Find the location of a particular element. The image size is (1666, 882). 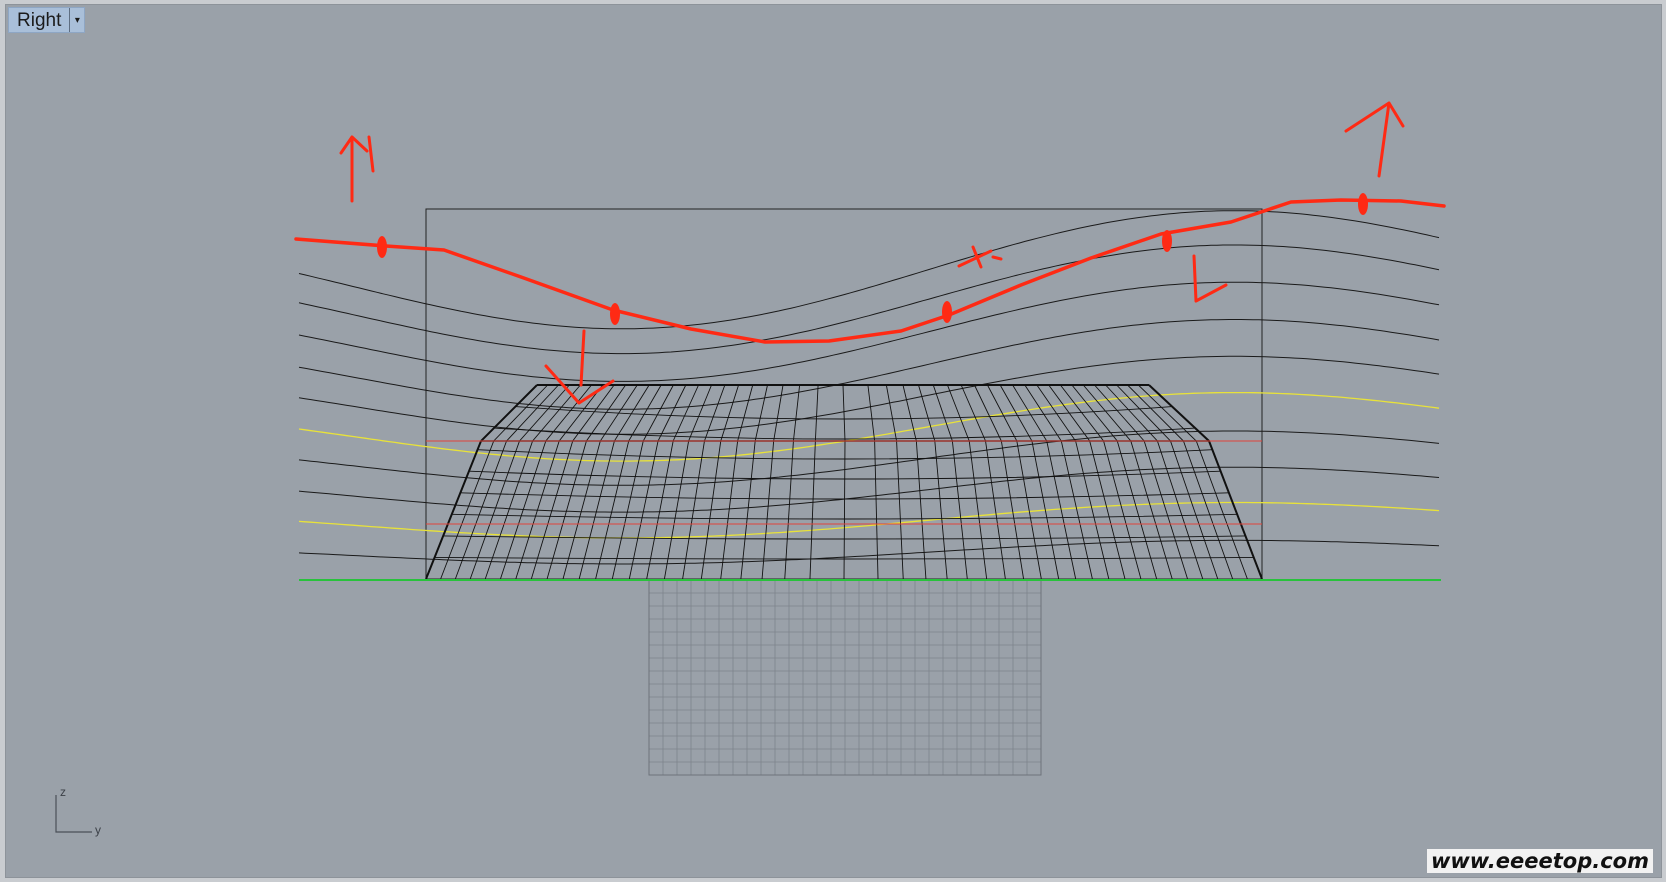

axis-icon is located at coordinates (73, 814).